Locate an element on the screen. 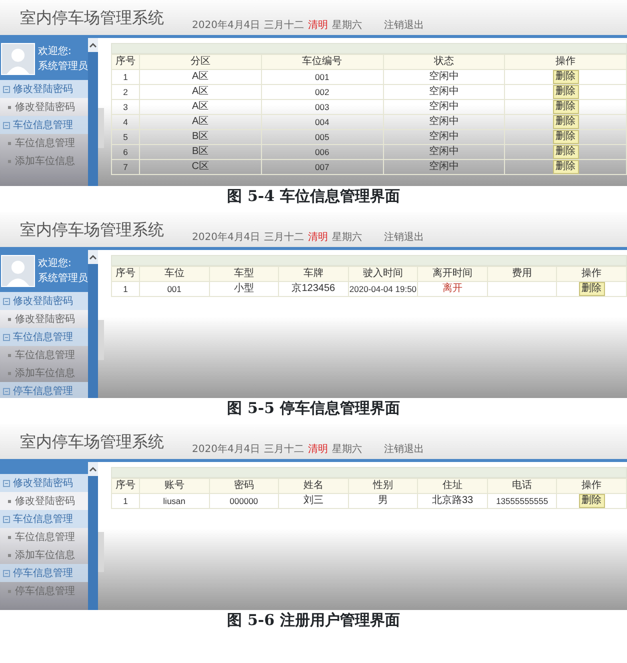 Image resolution: width=627 pixels, height=663 pixels. table-cell: 004 is located at coordinates (322, 122).